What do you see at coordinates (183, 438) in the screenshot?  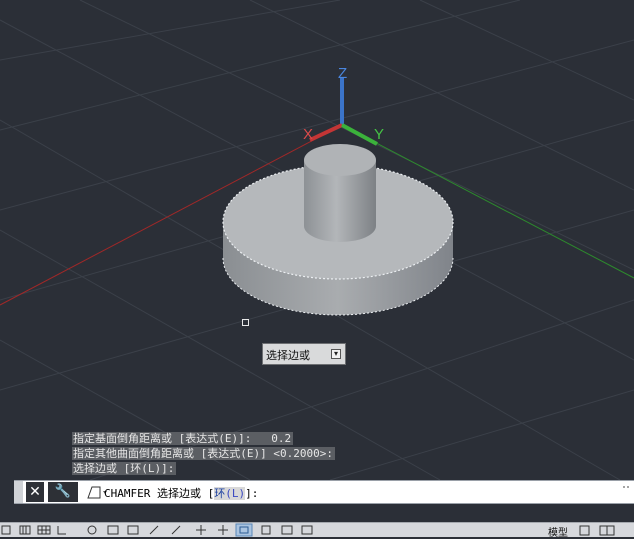 I see `history-line: 指定基面倒角距离或 [表达式(E)]: 0.2` at bounding box center [183, 438].